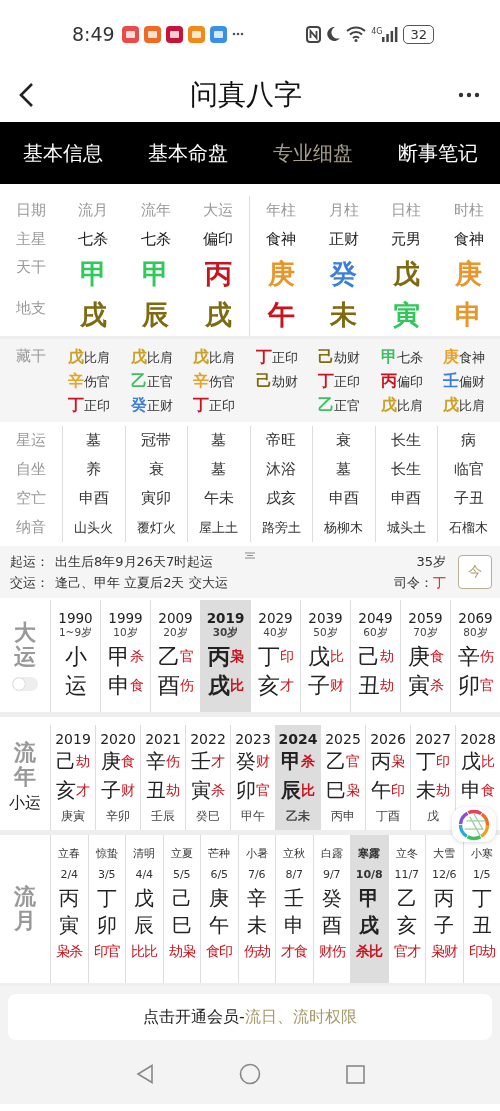 This screenshot has width=500, height=1111. I want to click on year-label: 2024, so click(298, 739).